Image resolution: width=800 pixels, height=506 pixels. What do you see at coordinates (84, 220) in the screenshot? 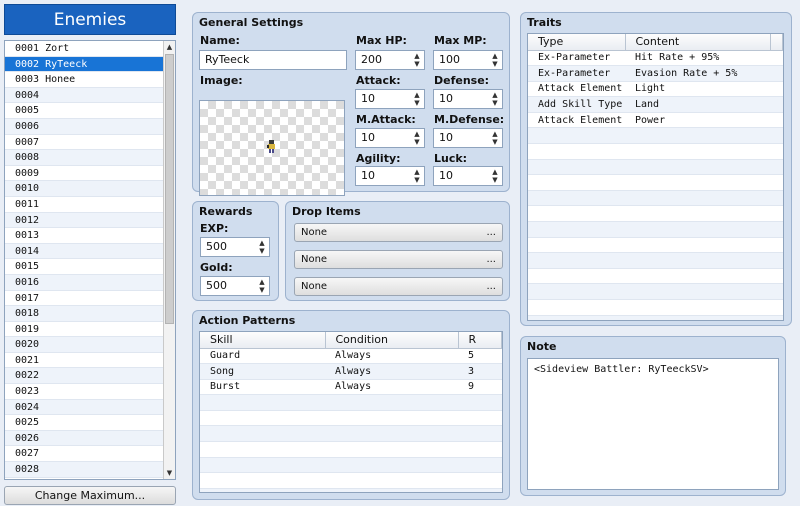
I see `enemy-list-item: 0012` at bounding box center [84, 220].